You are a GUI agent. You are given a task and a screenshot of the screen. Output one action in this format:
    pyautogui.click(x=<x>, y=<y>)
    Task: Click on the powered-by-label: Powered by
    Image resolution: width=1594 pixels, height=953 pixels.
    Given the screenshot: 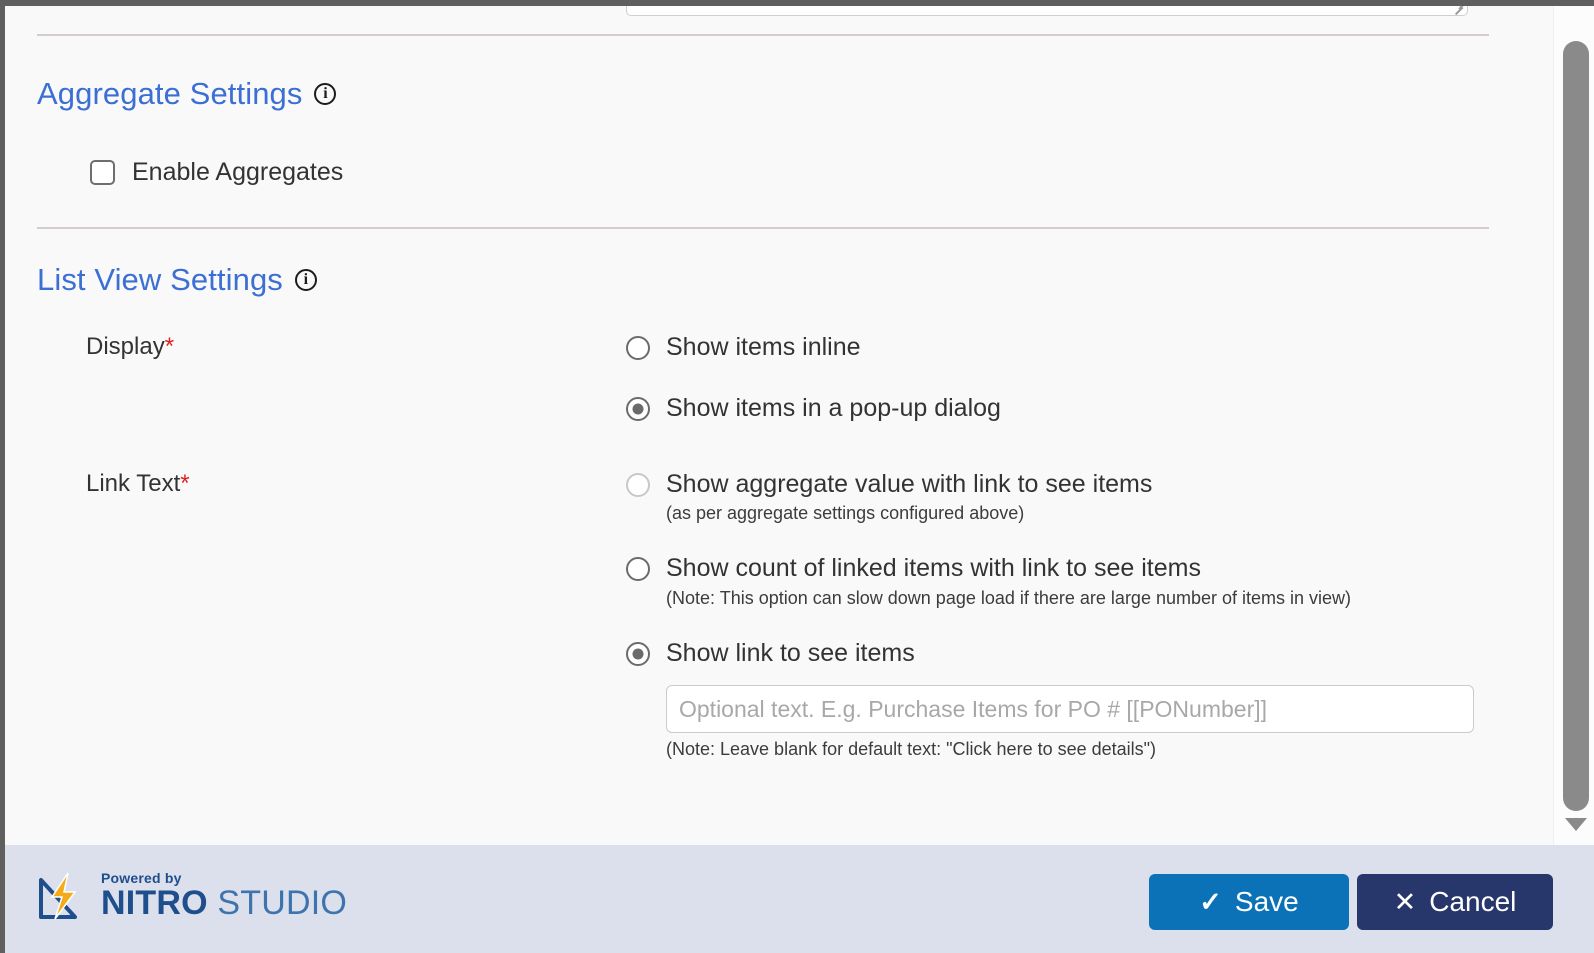 What is the action you would take?
    pyautogui.click(x=141, y=878)
    